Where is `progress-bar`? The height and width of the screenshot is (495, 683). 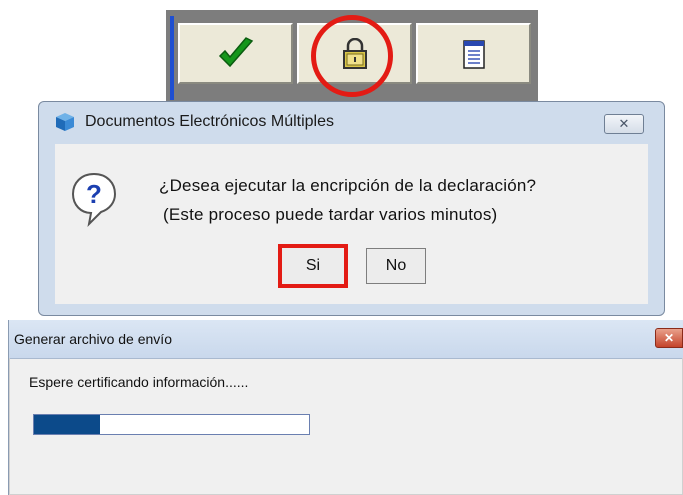
progress-bar is located at coordinates (171, 424).